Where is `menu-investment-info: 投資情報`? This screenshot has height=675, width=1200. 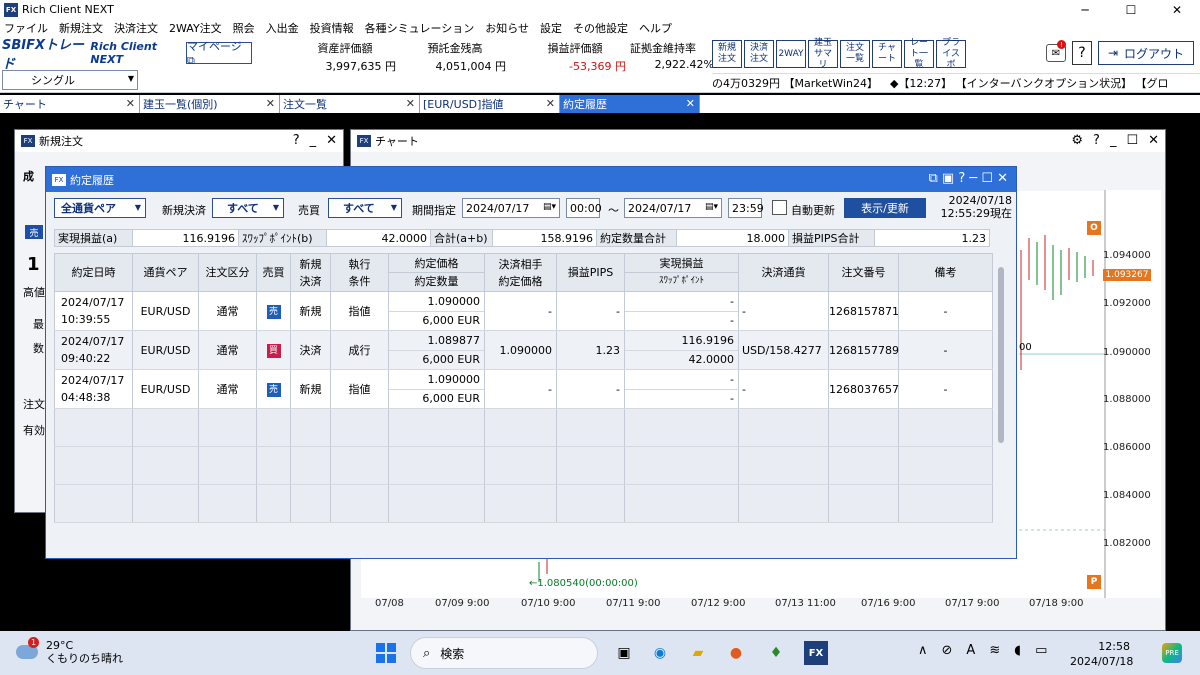
menu-investment-info: 投資情報 is located at coordinates (332, 28).